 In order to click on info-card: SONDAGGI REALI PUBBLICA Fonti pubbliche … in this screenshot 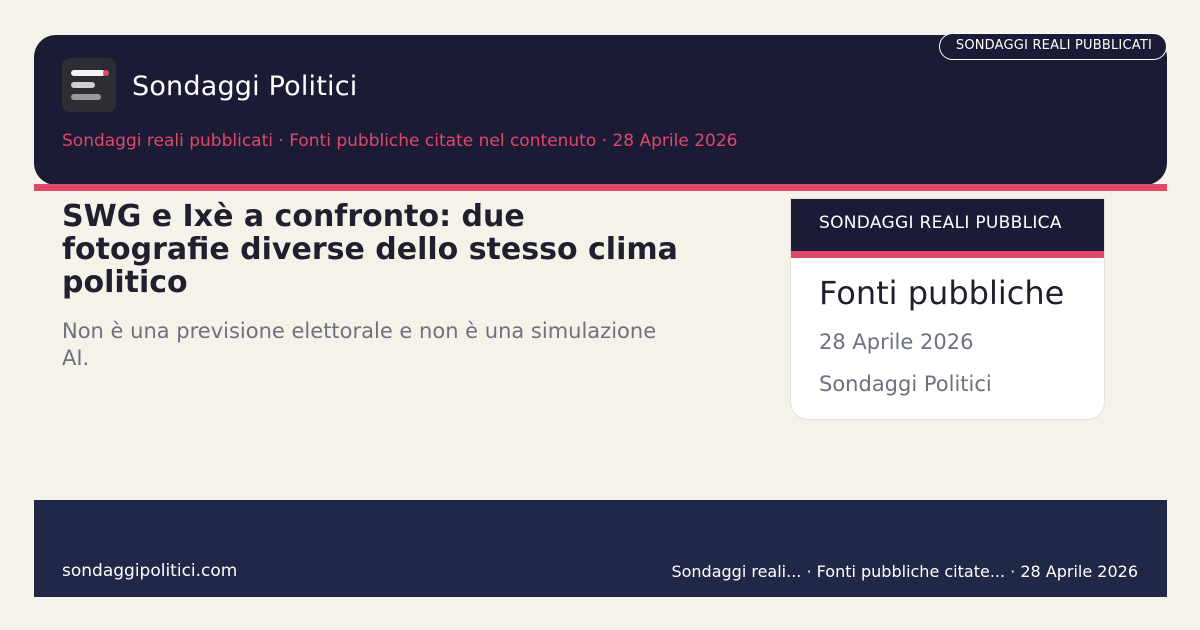, I will do `click(947, 309)`.